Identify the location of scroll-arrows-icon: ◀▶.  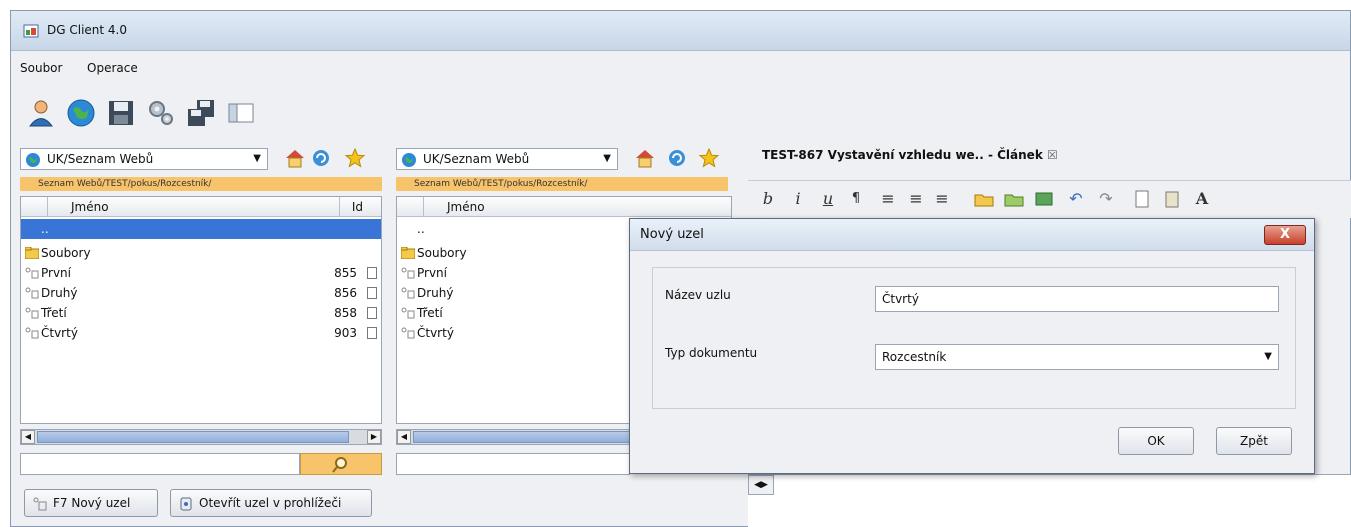
(761, 485).